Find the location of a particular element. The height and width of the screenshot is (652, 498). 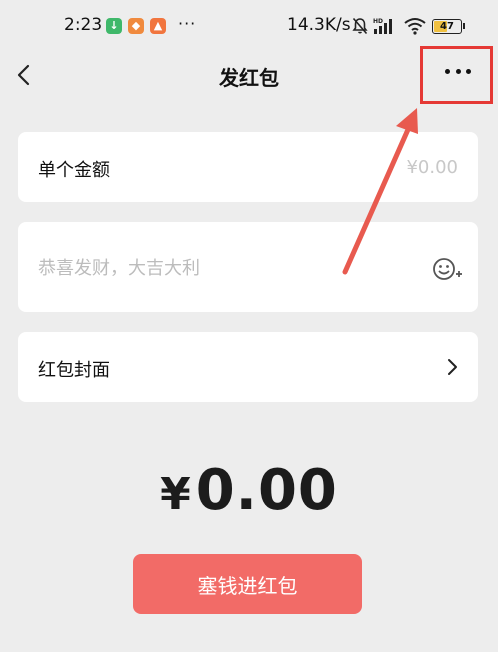

chevron-right-icon is located at coordinates (452, 367).